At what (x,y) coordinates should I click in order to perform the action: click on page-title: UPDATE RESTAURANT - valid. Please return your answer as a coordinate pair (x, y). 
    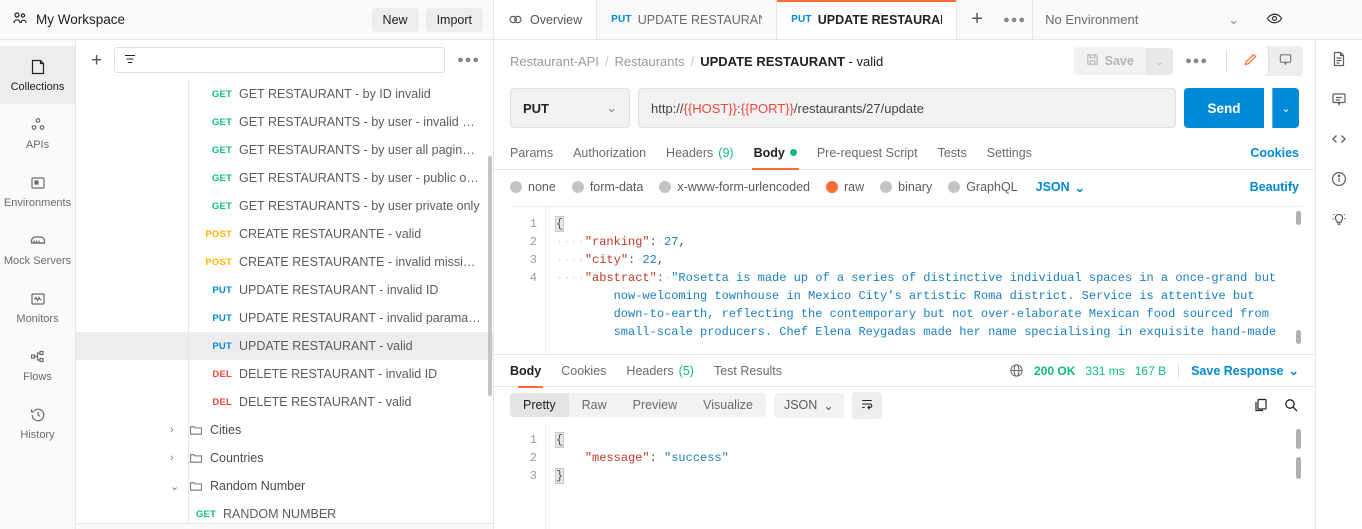
    Looking at the image, I should click on (791, 61).